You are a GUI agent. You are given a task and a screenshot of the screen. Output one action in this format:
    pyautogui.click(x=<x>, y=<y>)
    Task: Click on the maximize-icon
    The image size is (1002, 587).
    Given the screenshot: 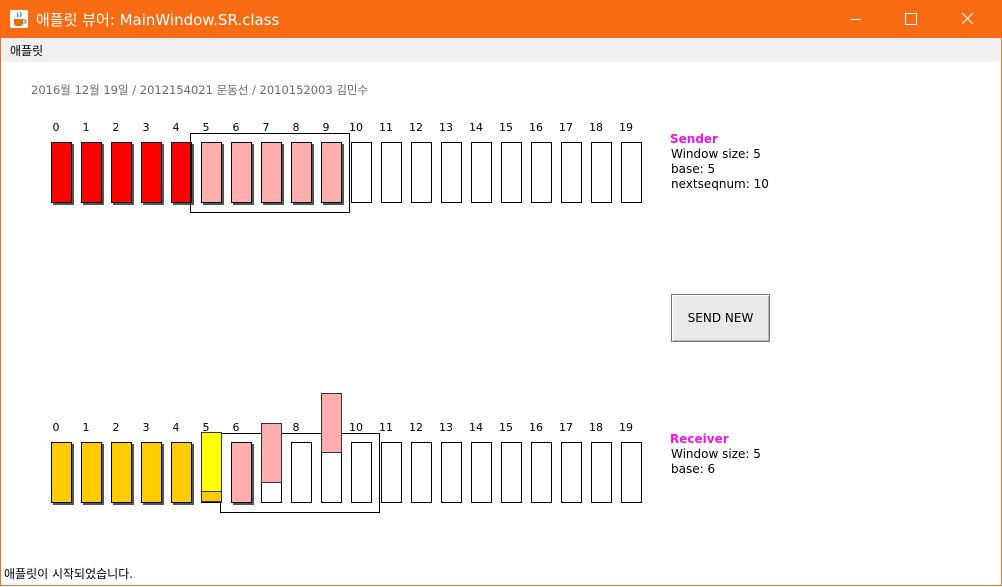 What is the action you would take?
    pyautogui.click(x=911, y=19)
    